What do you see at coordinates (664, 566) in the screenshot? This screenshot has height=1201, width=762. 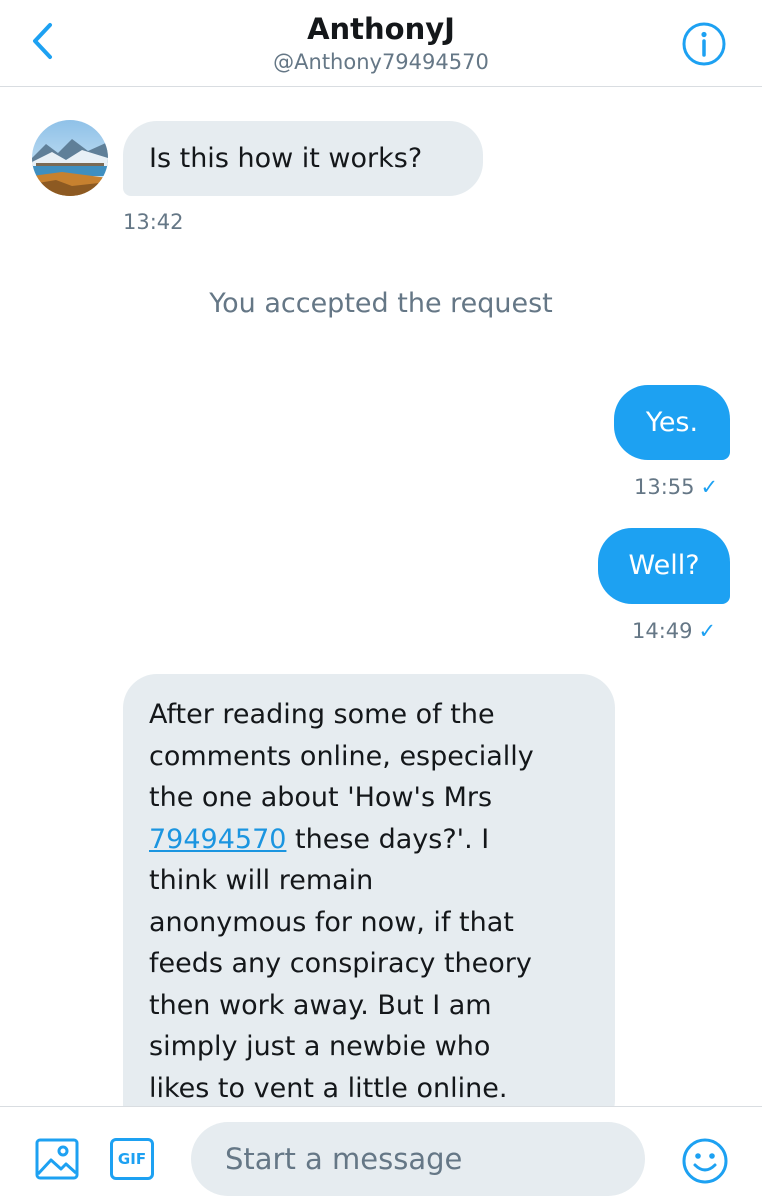 I see `outgoing-message-bubble: Well?` at bounding box center [664, 566].